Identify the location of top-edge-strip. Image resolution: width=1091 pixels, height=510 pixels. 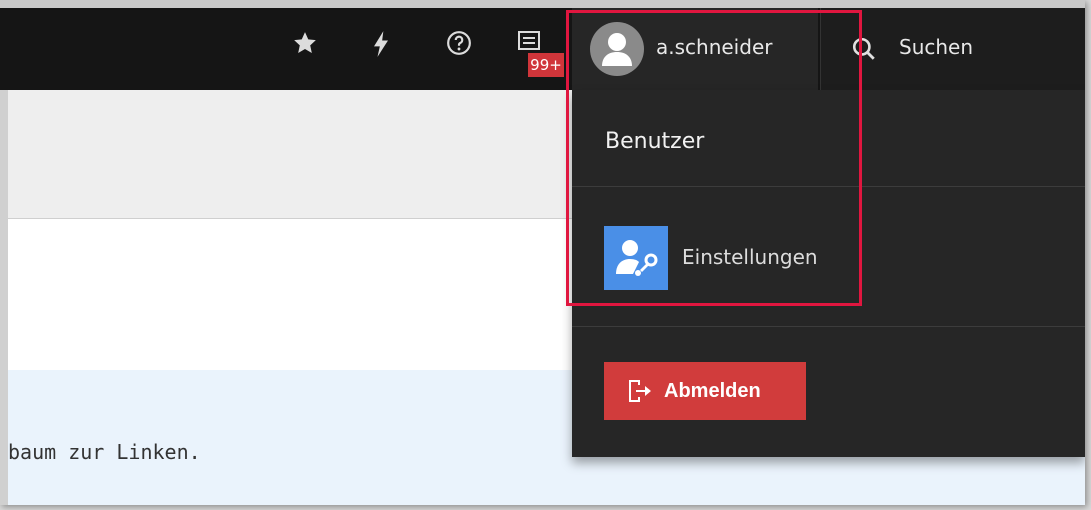
(542, 4).